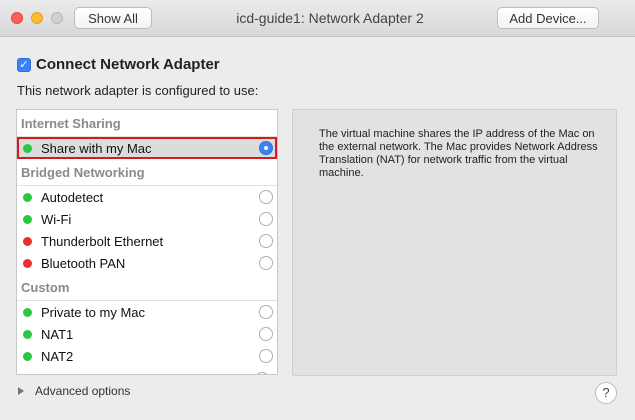 Image resolution: width=635 pixels, height=420 pixels. I want to click on zoom-window-button, so click(57, 18).